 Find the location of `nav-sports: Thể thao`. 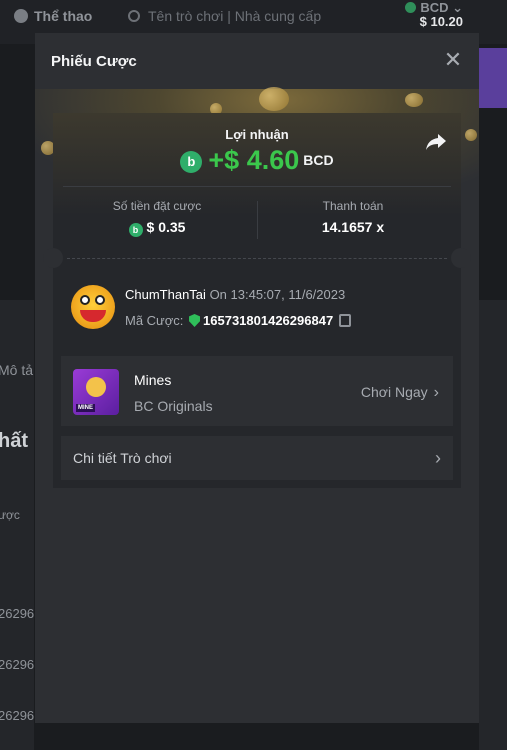

nav-sports: Thể thao is located at coordinates (53, 16).